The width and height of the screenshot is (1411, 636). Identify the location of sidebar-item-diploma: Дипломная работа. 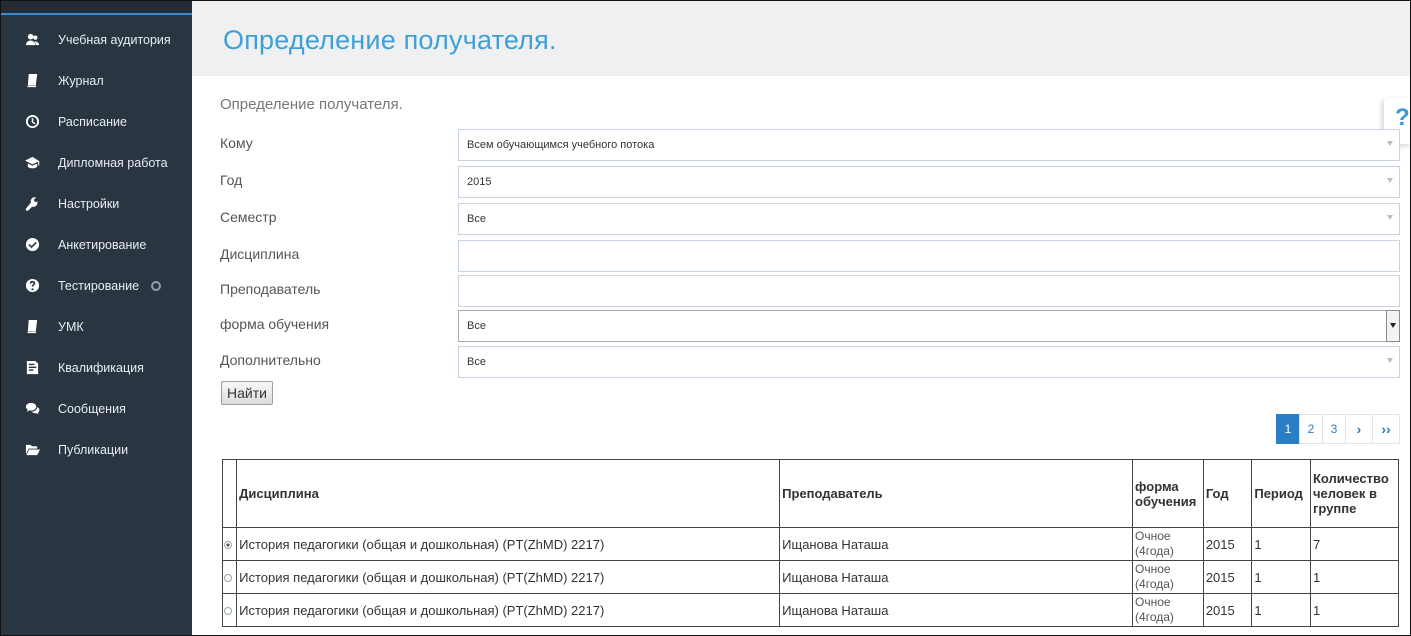
(96, 162).